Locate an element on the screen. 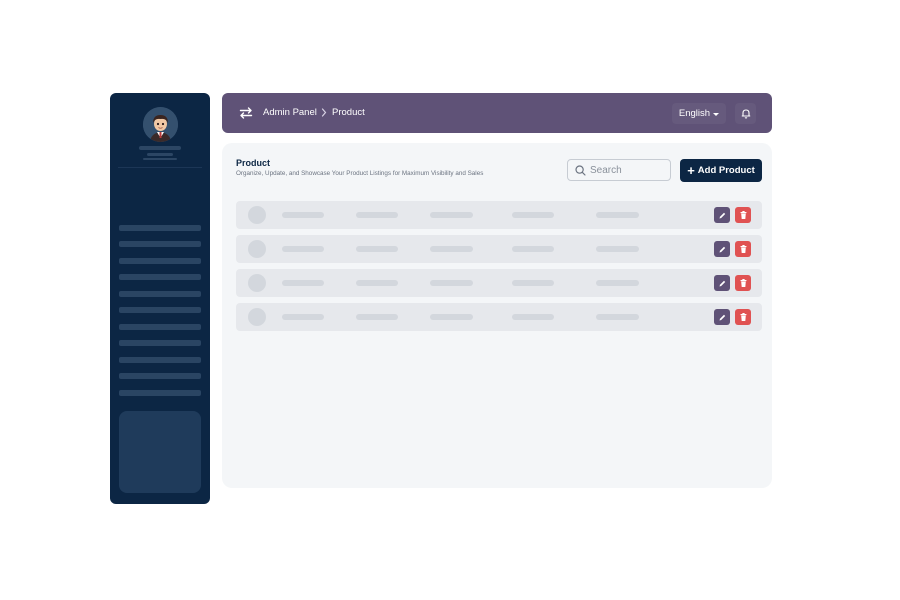 The image size is (900, 600). search-input is located at coordinates (628, 170).